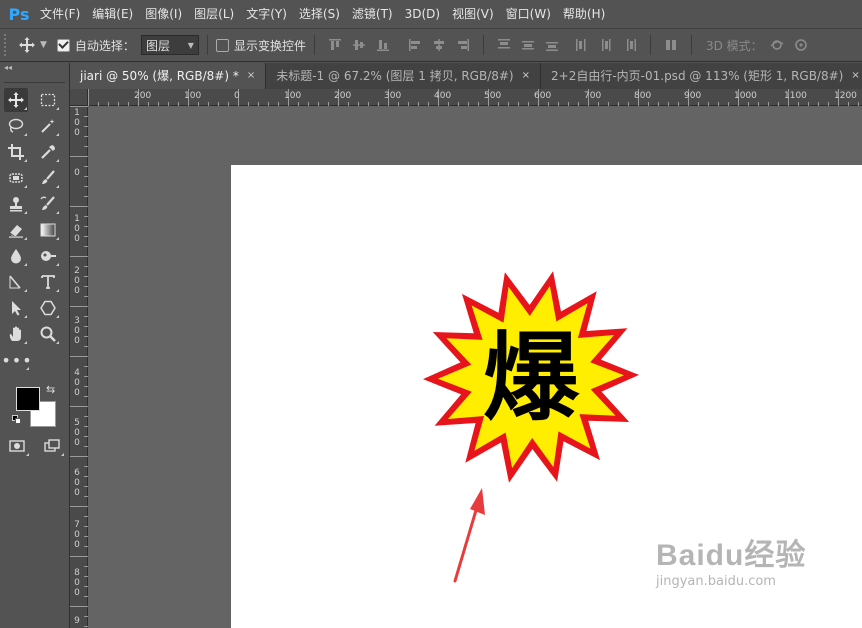 Image resolution: width=862 pixels, height=628 pixels. What do you see at coordinates (49, 282) in the screenshot?
I see `type-tool` at bounding box center [49, 282].